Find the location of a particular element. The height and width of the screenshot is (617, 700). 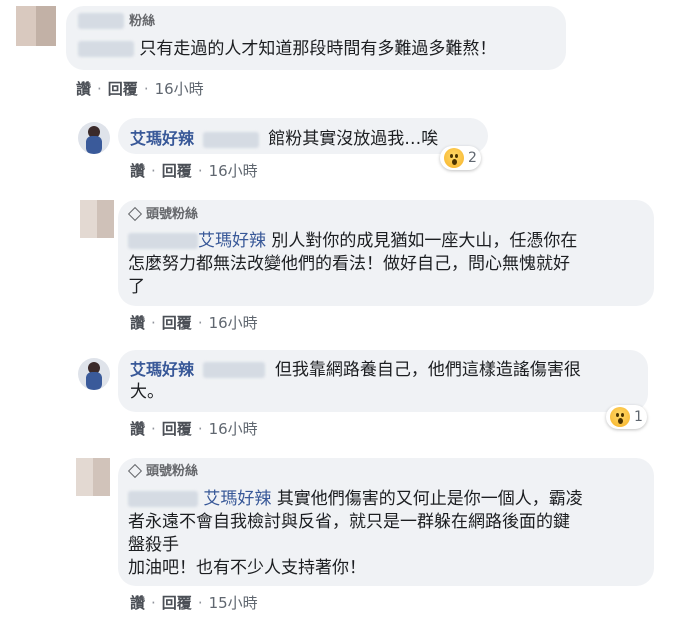

comment-text-line3: 盤殺手 is located at coordinates (153, 545).